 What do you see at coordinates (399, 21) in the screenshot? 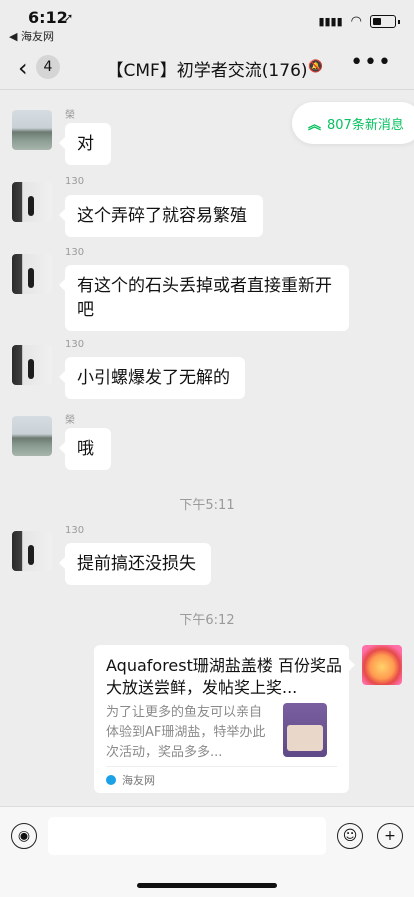
I see `battery-cap` at bounding box center [399, 21].